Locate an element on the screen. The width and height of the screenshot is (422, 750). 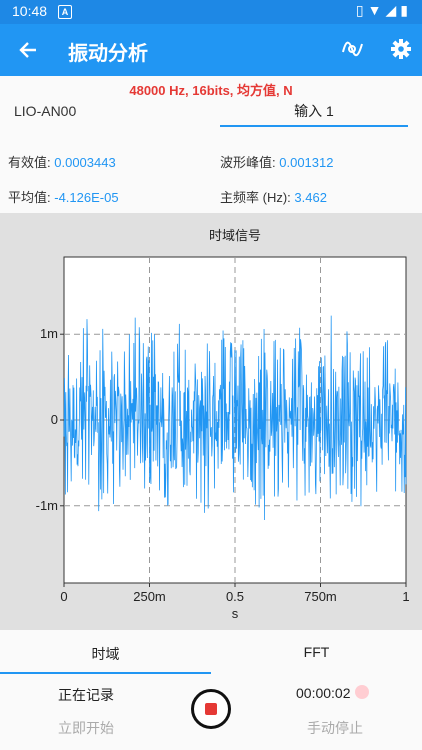
battery-icon: ▮ is located at coordinates (406, 10).